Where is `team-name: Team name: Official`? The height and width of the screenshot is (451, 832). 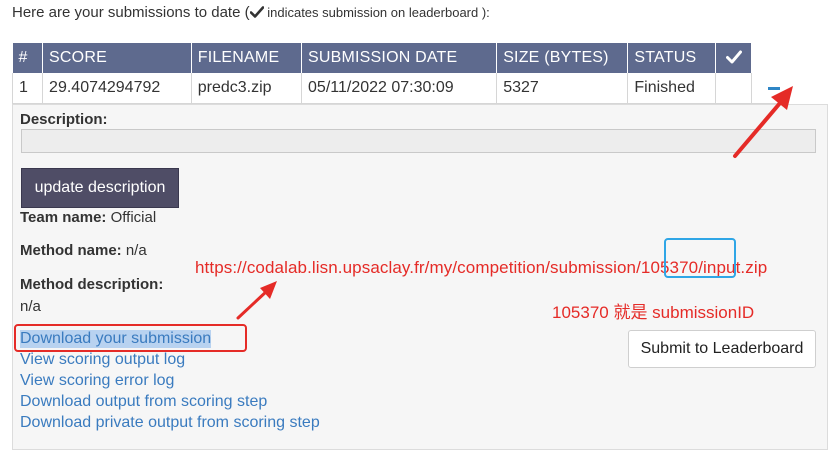 team-name: Team name: Official is located at coordinates (88, 217).